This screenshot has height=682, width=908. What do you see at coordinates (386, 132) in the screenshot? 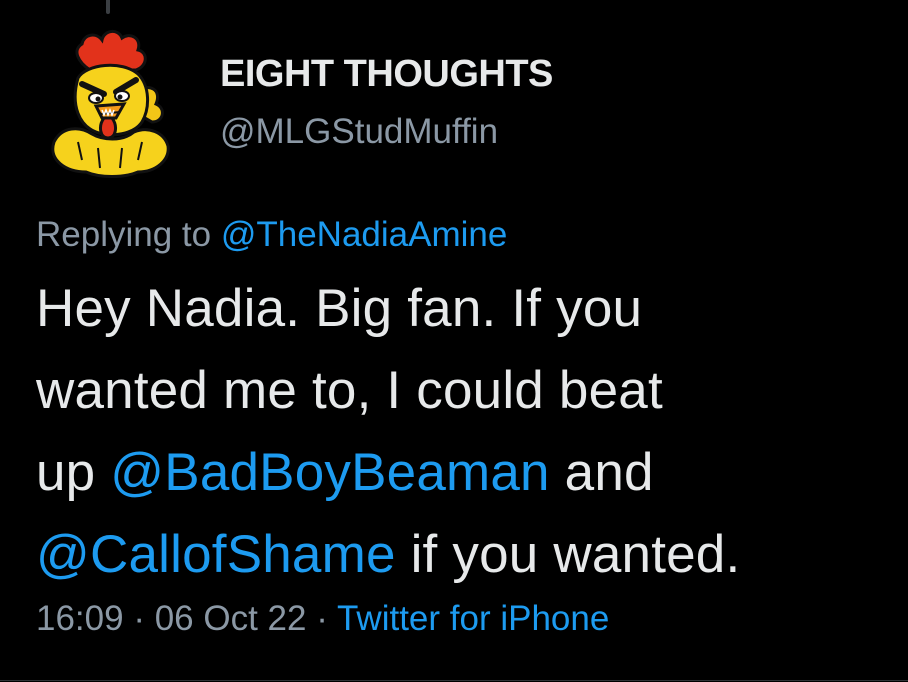
I see `author-handle: @MLGStudMuffin` at bounding box center [386, 132].